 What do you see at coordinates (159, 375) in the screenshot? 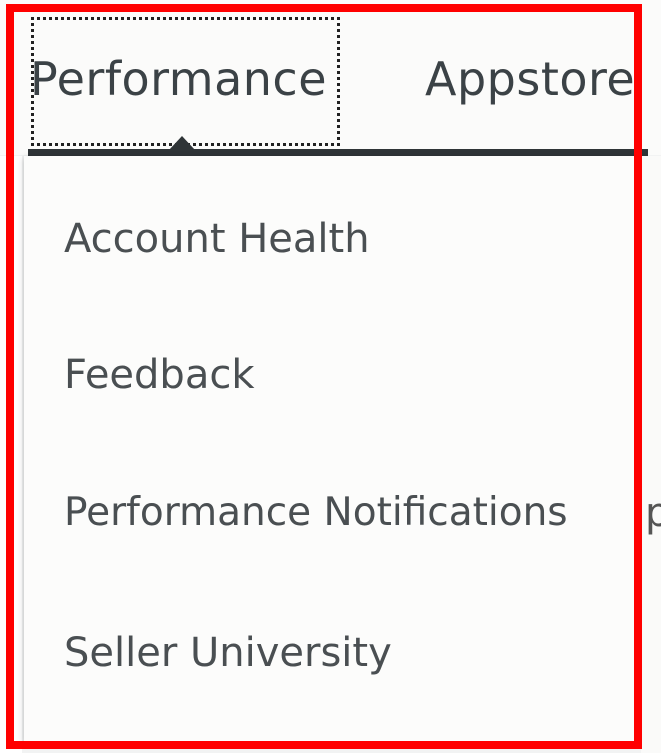
I see `menu-item-feedback: Feedback` at bounding box center [159, 375].